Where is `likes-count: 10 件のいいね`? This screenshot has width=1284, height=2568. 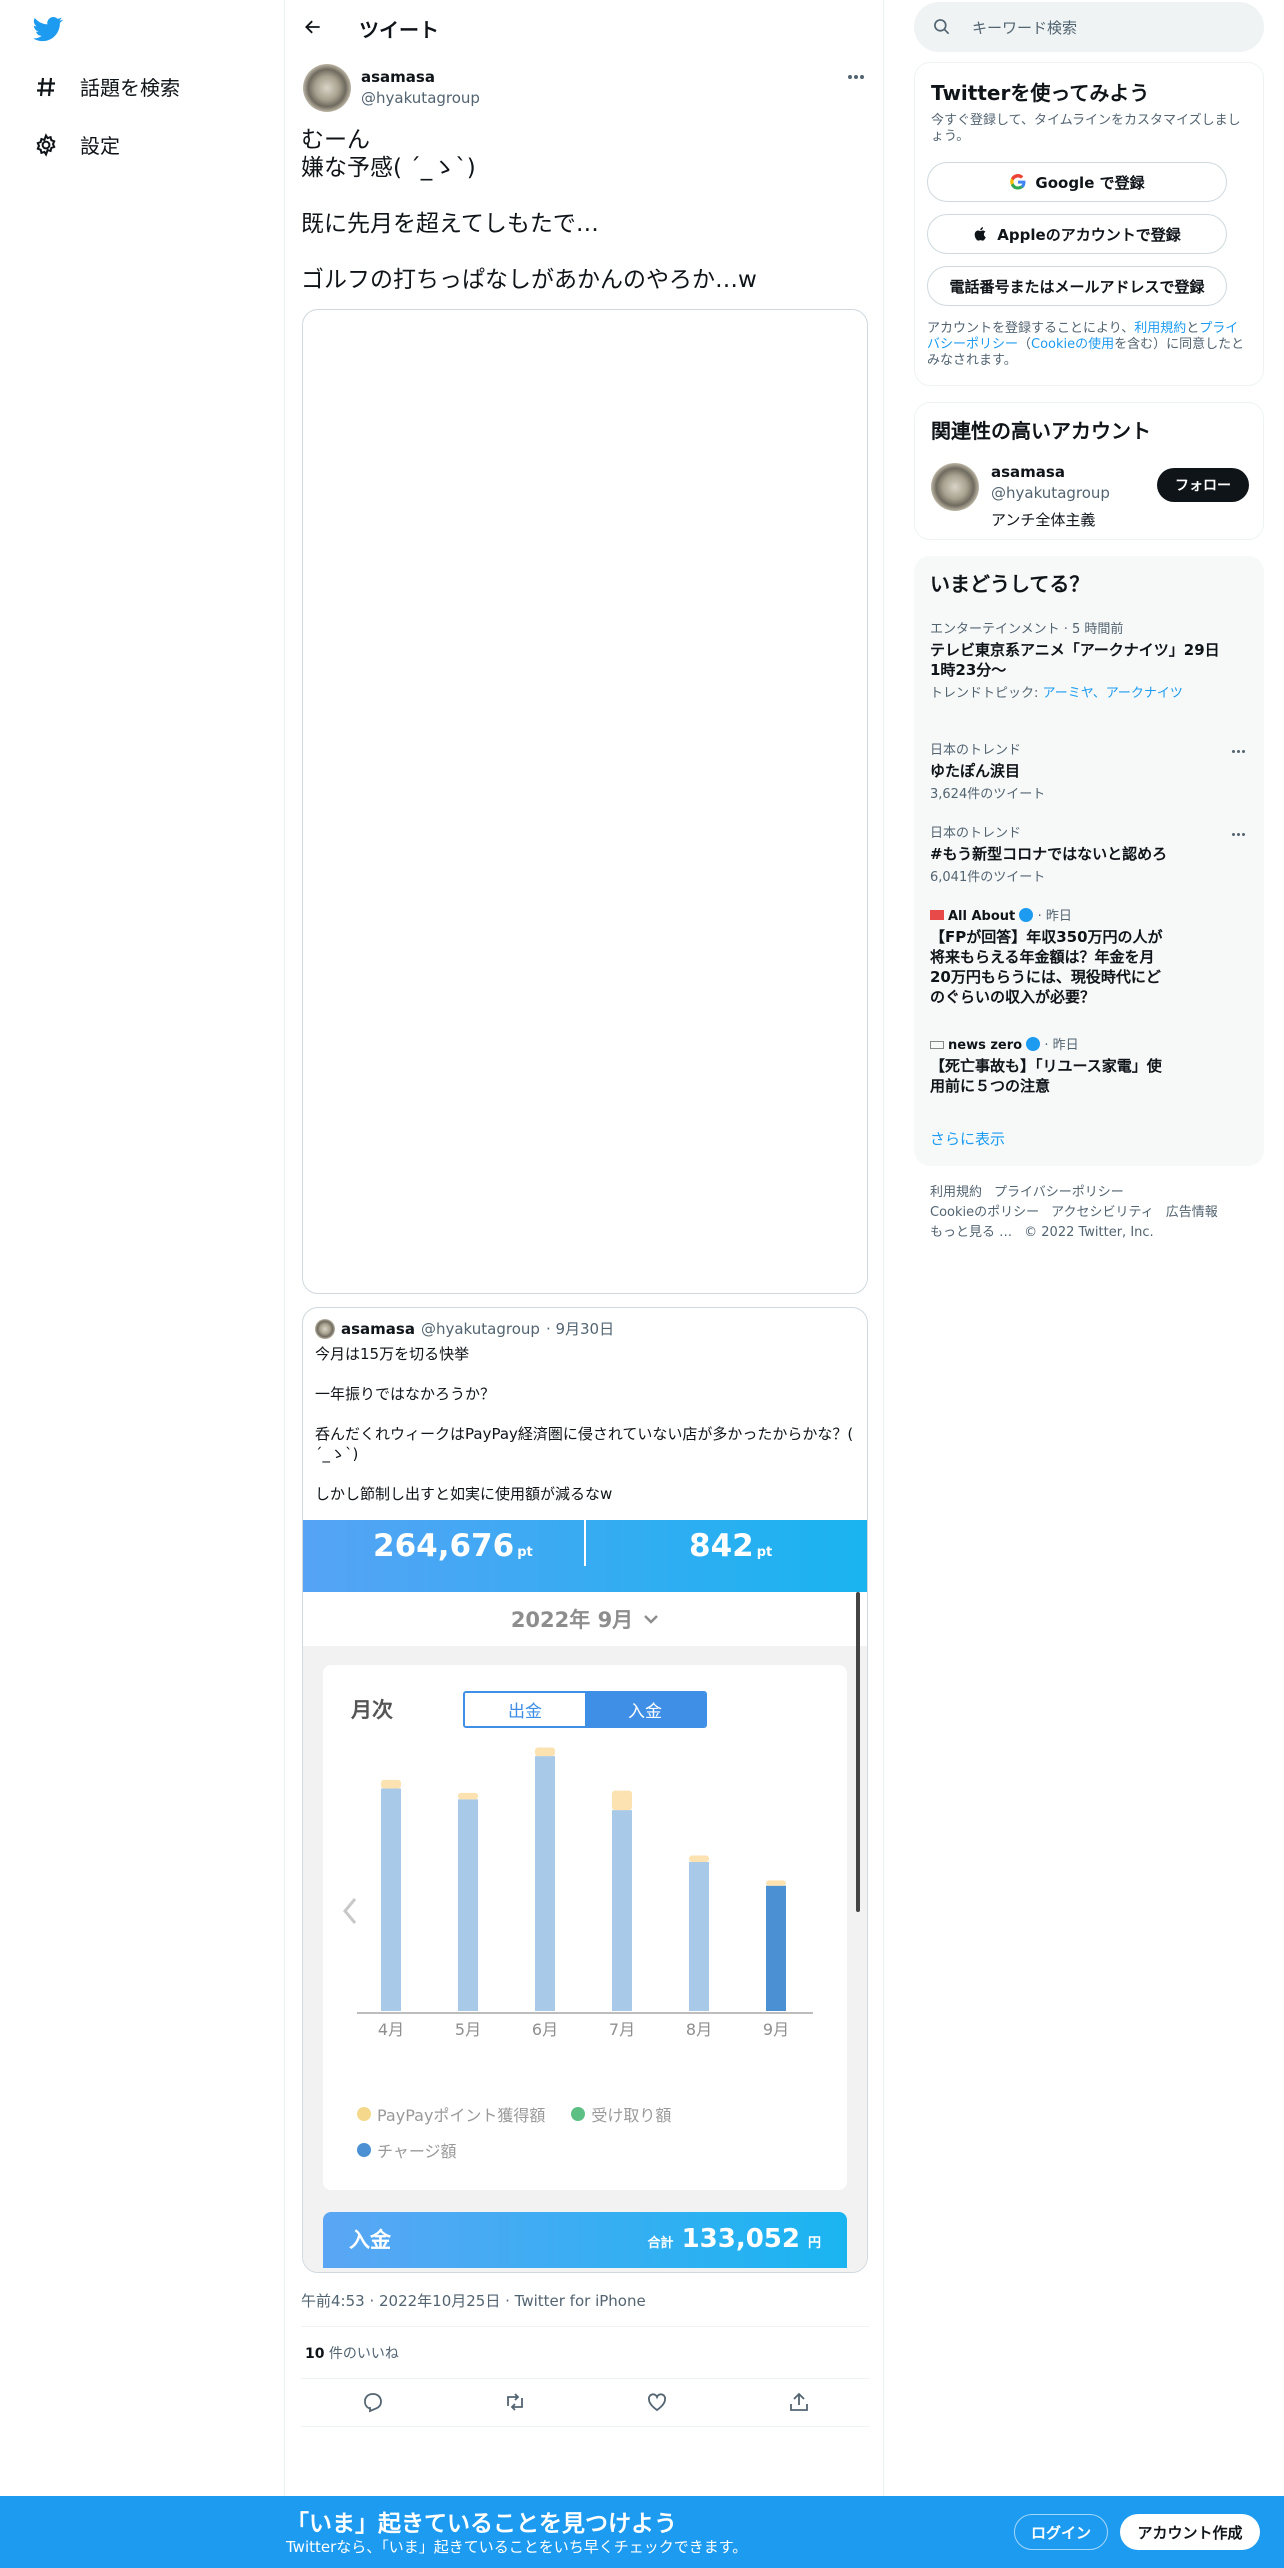 likes-count: 10 件のいいね is located at coordinates (352, 2353).